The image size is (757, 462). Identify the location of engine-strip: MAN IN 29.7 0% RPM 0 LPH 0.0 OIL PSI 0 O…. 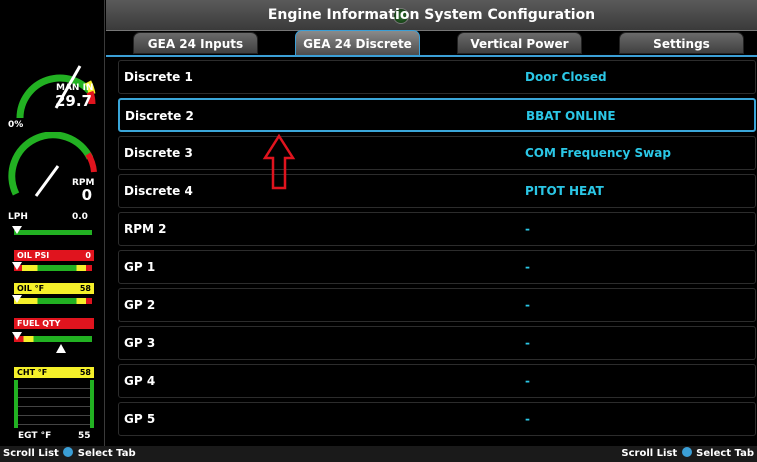
(52, 223).